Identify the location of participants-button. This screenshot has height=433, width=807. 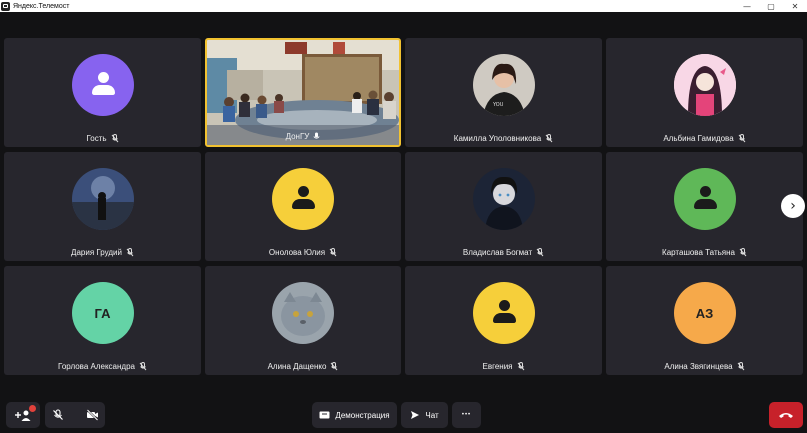
(23, 415).